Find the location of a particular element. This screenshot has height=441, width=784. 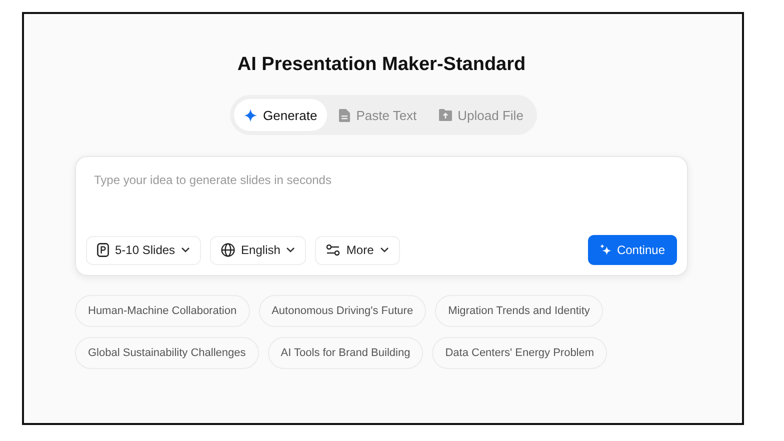

option-dropdown: 5-10 Slides is located at coordinates (144, 250).